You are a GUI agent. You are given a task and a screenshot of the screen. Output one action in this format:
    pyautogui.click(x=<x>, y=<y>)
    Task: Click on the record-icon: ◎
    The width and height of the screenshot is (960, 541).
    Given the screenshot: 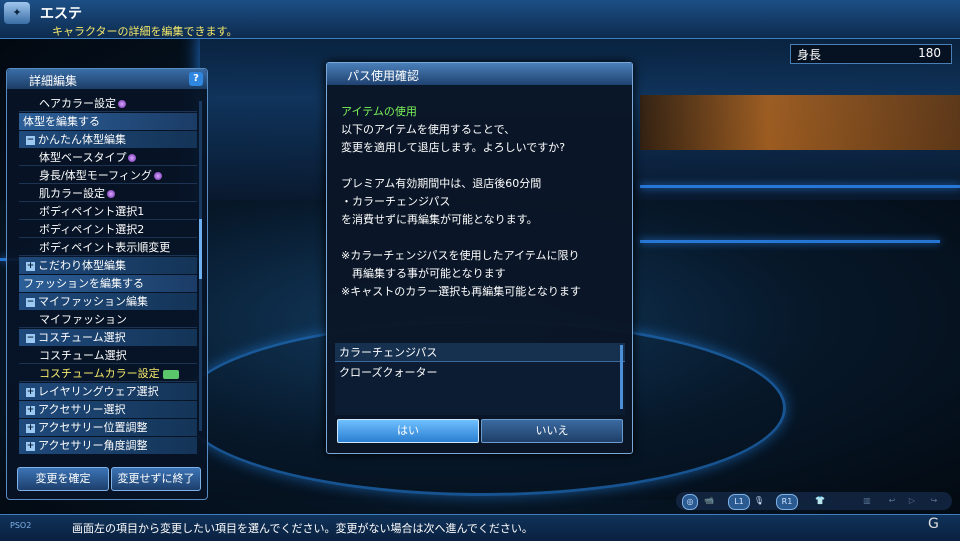 What is the action you would take?
    pyautogui.click(x=690, y=502)
    